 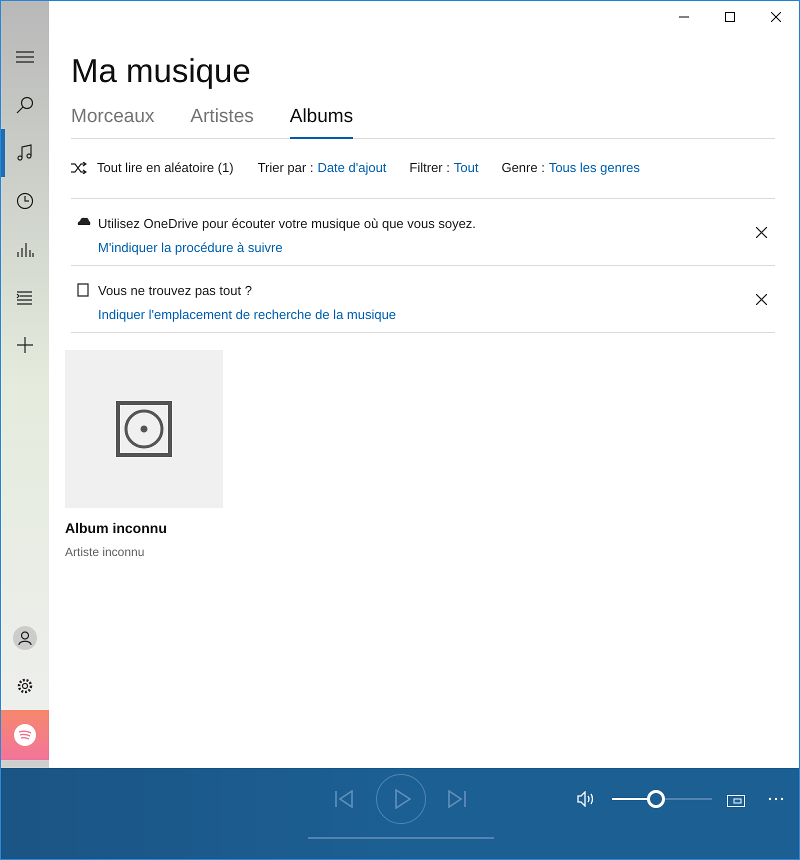 I want to click on plus-icon, so click(x=25, y=345).